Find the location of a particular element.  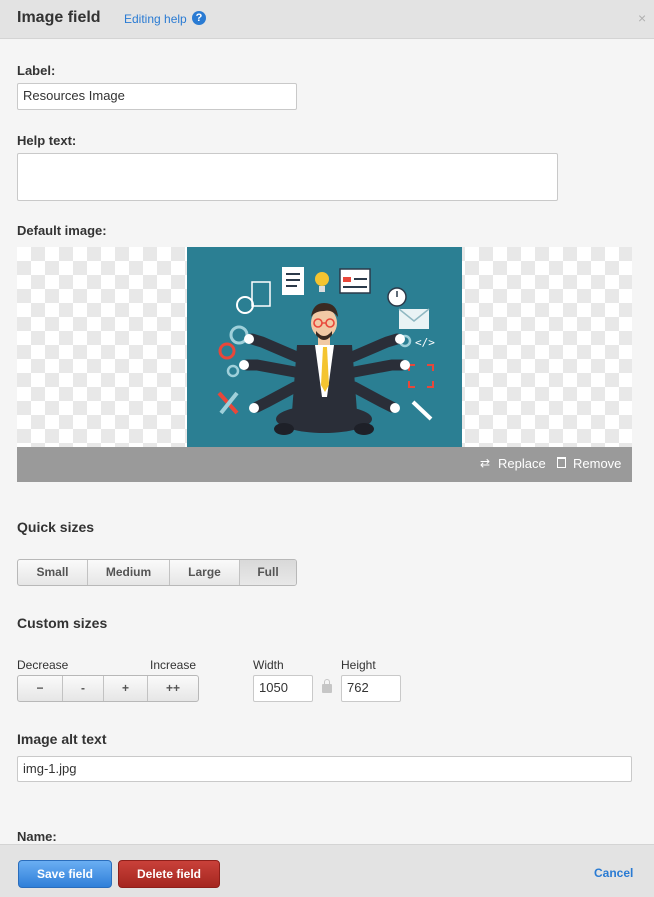

quick-sizes-heading: Quick sizes is located at coordinates (56, 527).